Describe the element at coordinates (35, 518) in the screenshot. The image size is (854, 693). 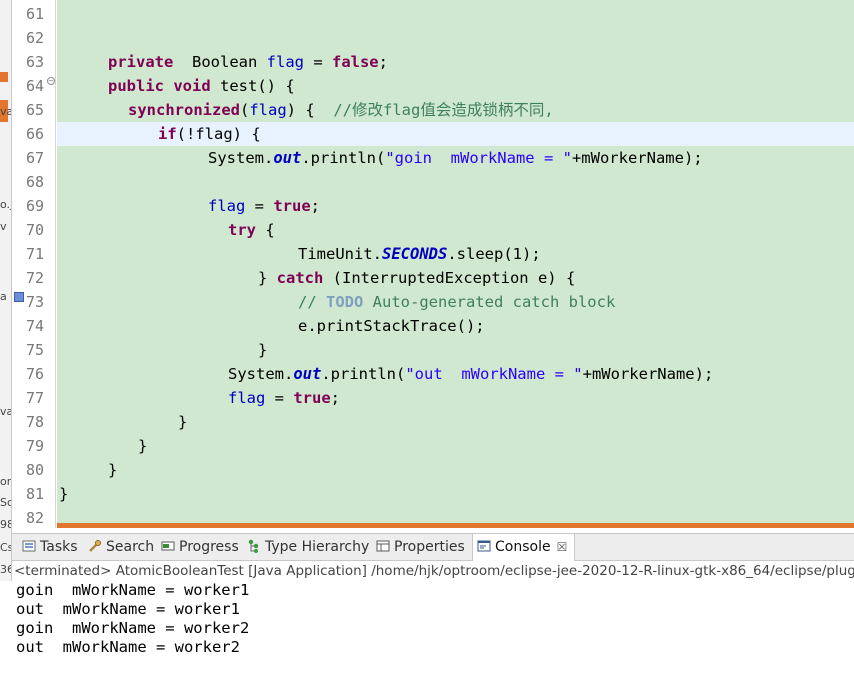
I see `line-number: 82` at that location.